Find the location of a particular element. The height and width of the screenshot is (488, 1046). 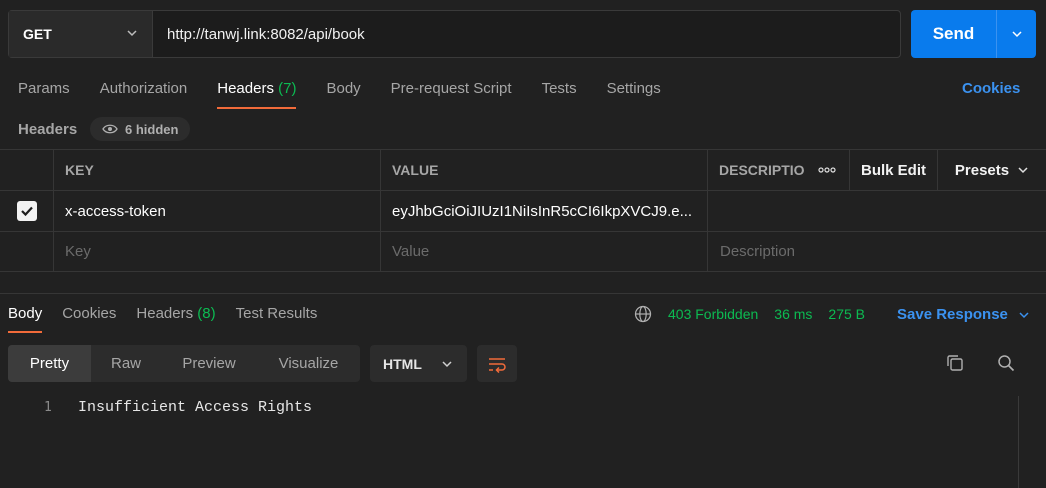

tab-pre-request-script: Pre-request Script is located at coordinates (451, 95).